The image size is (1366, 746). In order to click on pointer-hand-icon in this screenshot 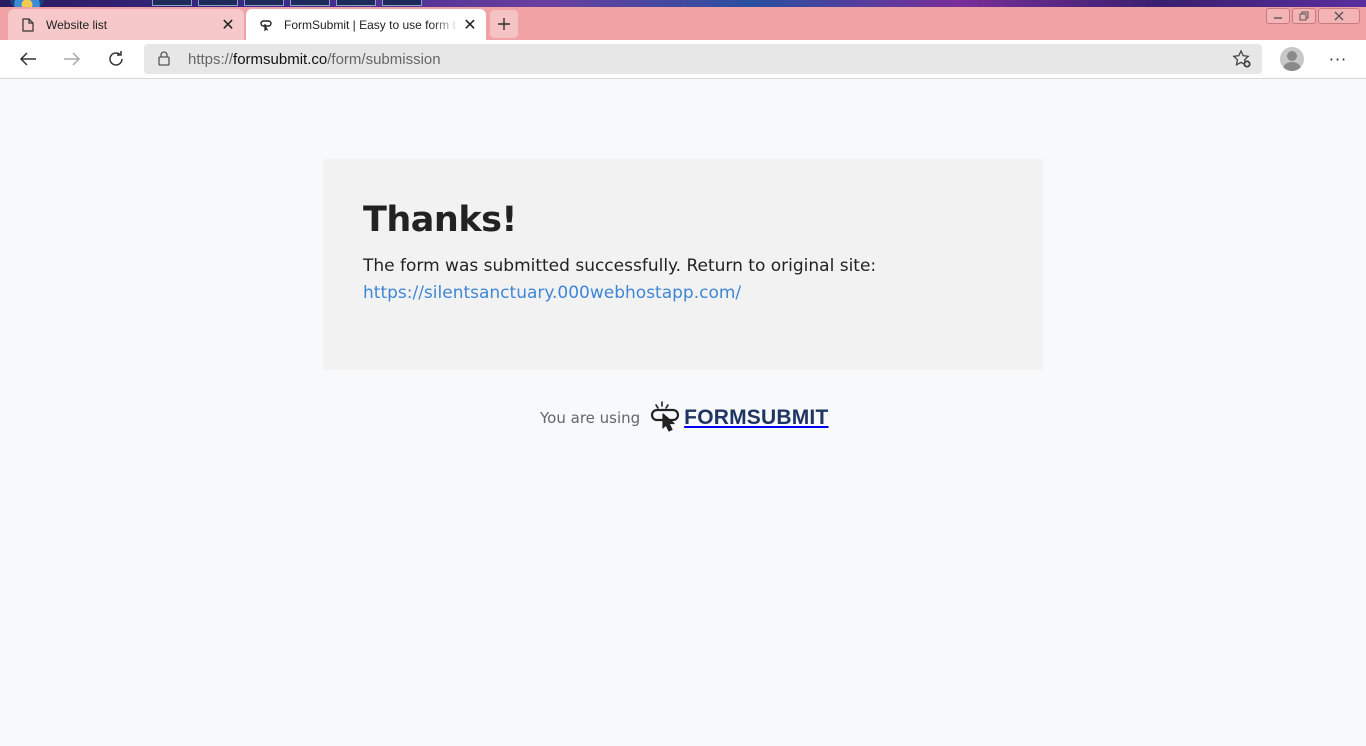, I will do `click(665, 416)`.